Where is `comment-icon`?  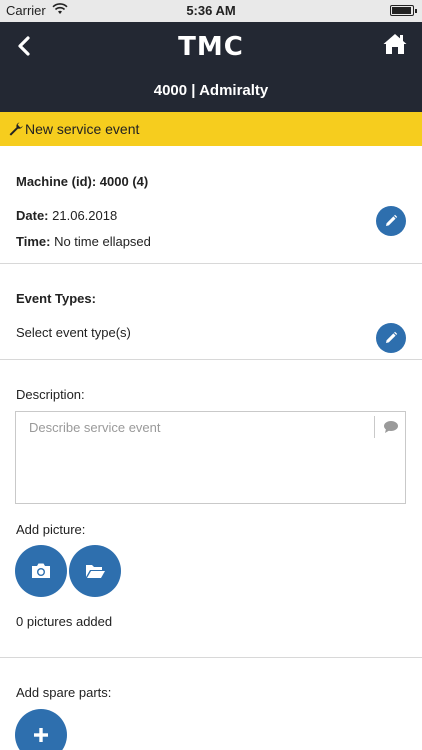 comment-icon is located at coordinates (391, 427).